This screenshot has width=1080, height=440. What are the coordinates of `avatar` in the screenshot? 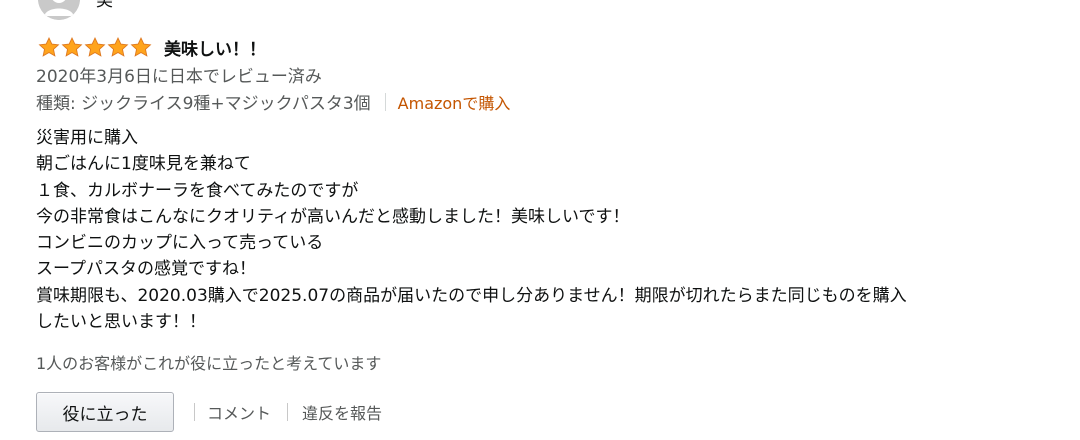 It's located at (59, 10).